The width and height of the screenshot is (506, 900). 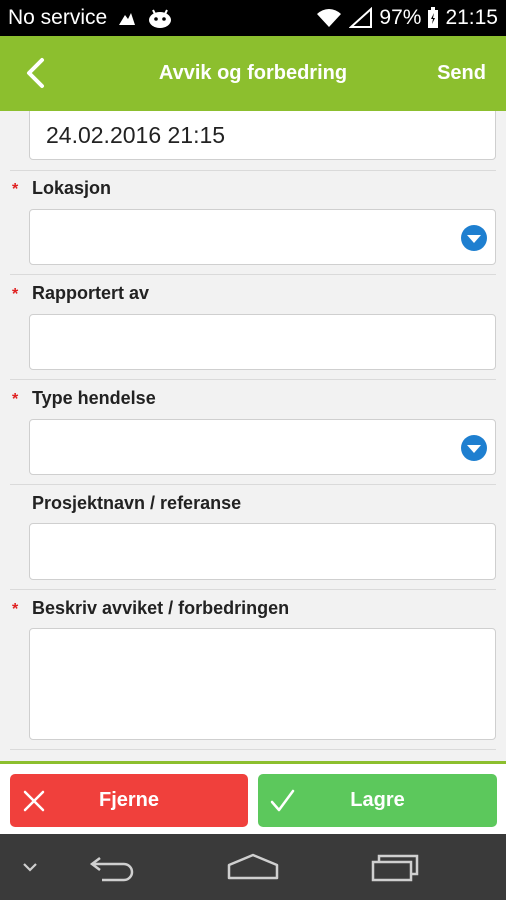 I want to click on type-hendelse-dropdown, so click(x=262, y=447).